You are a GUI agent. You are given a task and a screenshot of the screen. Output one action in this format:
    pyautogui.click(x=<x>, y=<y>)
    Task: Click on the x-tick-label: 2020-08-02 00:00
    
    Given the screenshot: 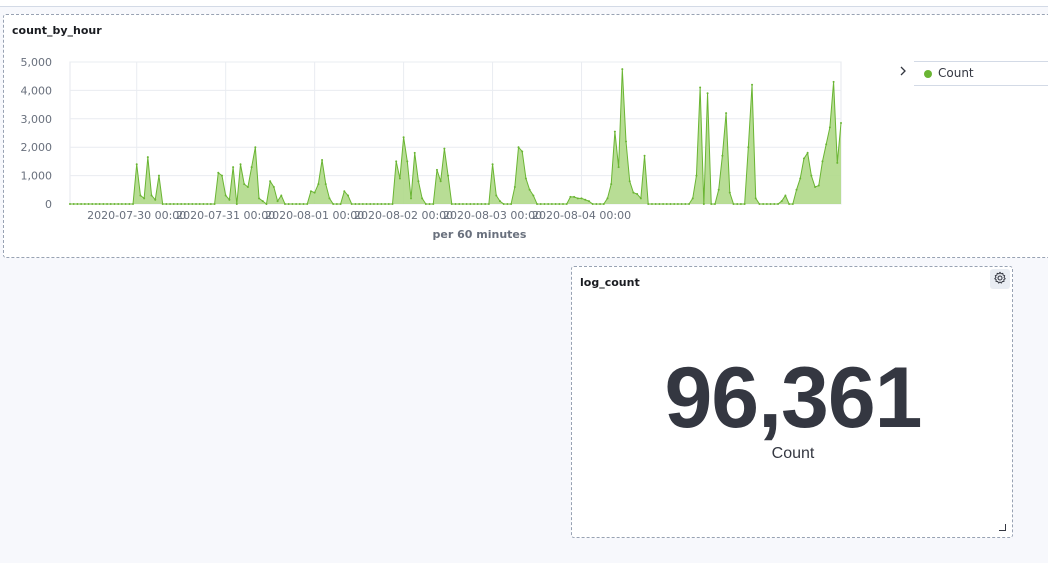 What is the action you would take?
    pyautogui.click(x=403, y=215)
    